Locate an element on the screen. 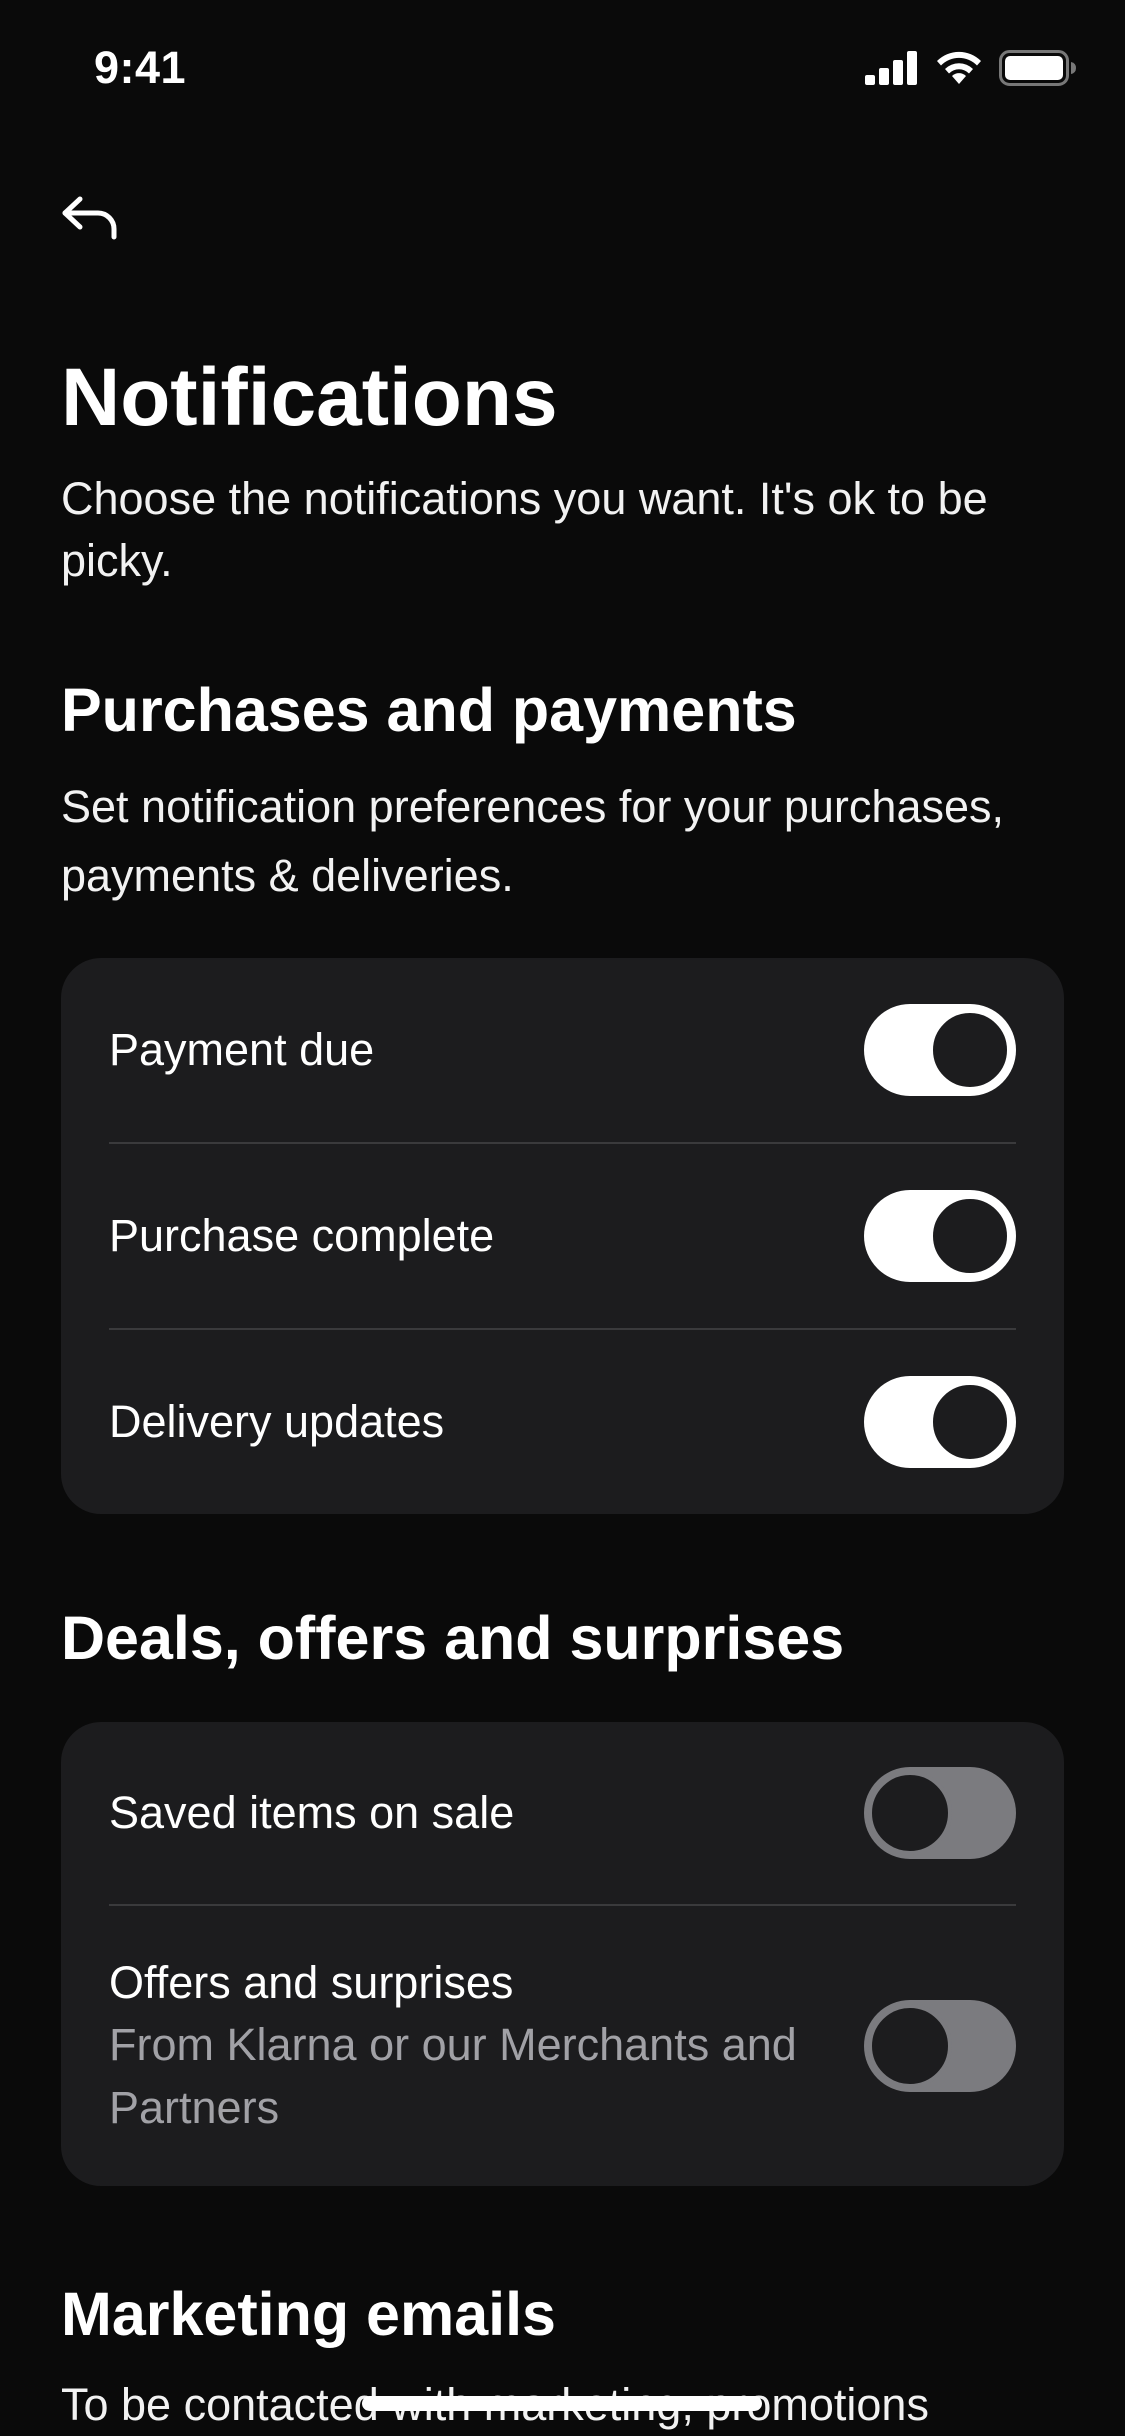  setting-label: Saved items on sale is located at coordinates (312, 1812).